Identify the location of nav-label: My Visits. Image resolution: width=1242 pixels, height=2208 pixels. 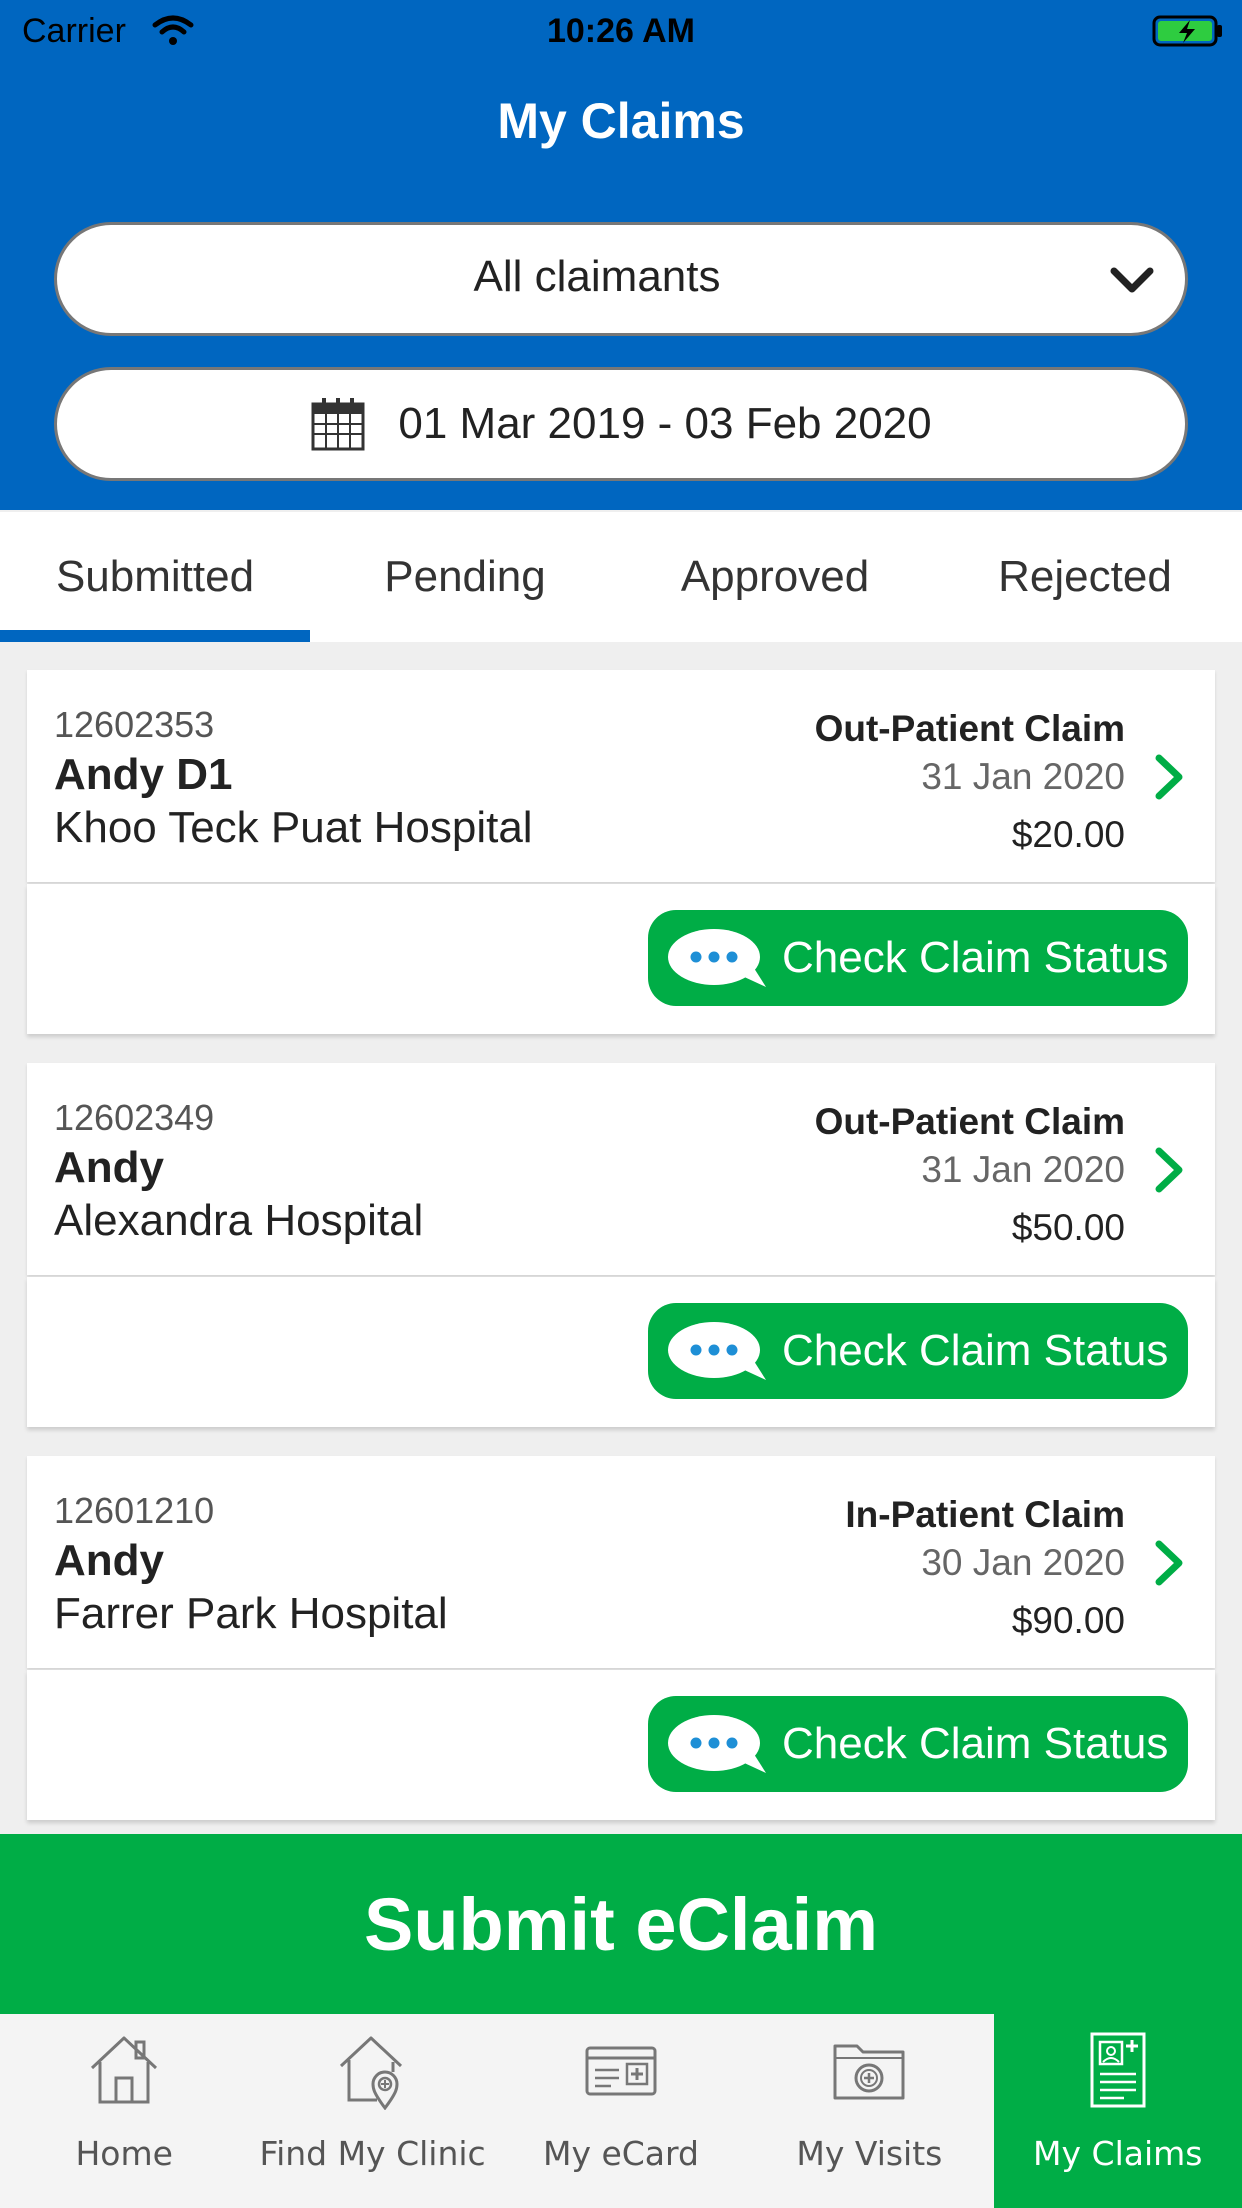
(869, 2153).